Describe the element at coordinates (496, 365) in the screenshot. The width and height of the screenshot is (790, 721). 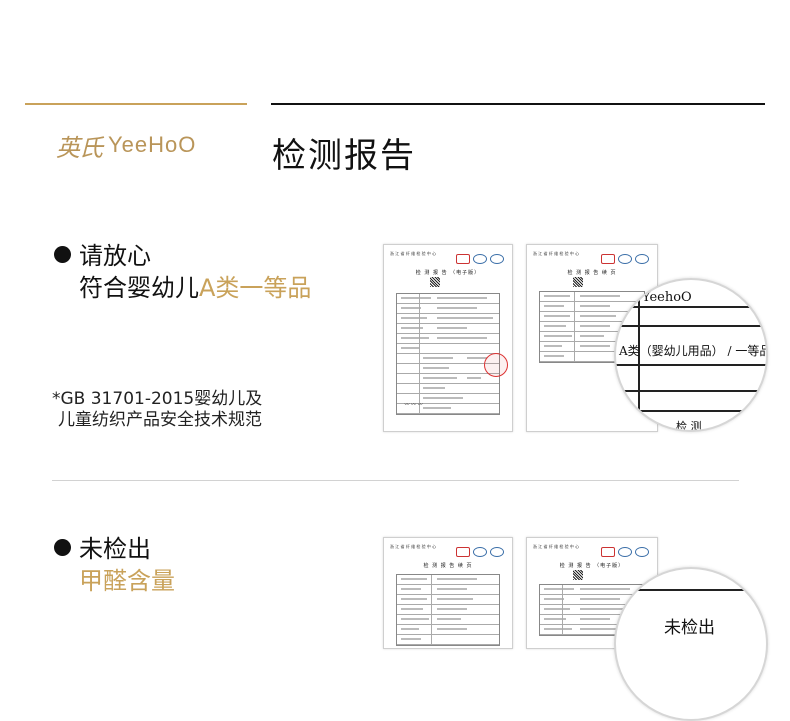
I see `report-stamp-icon` at that location.